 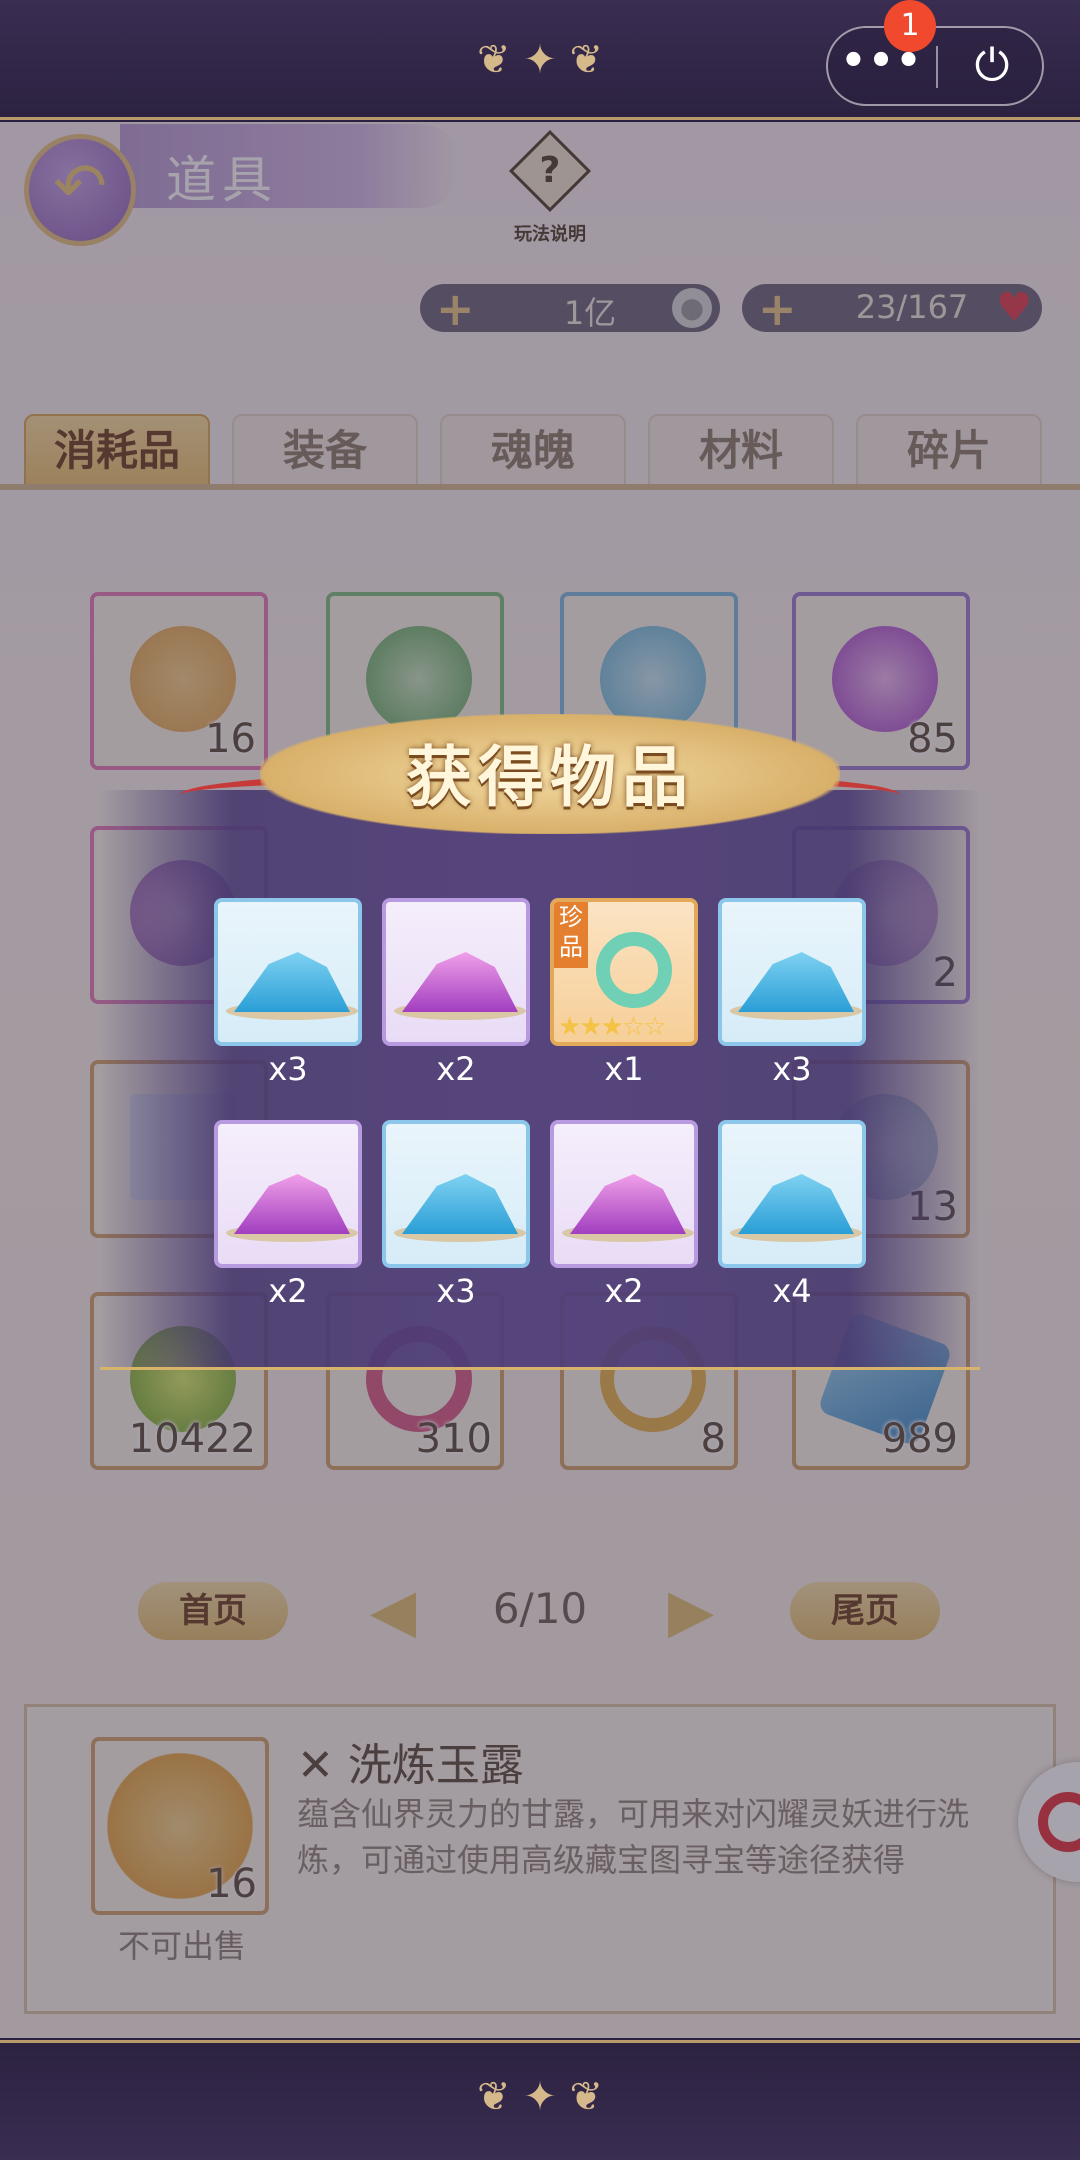 What do you see at coordinates (624, 1069) in the screenshot?
I see `reward-quantity: x1` at bounding box center [624, 1069].